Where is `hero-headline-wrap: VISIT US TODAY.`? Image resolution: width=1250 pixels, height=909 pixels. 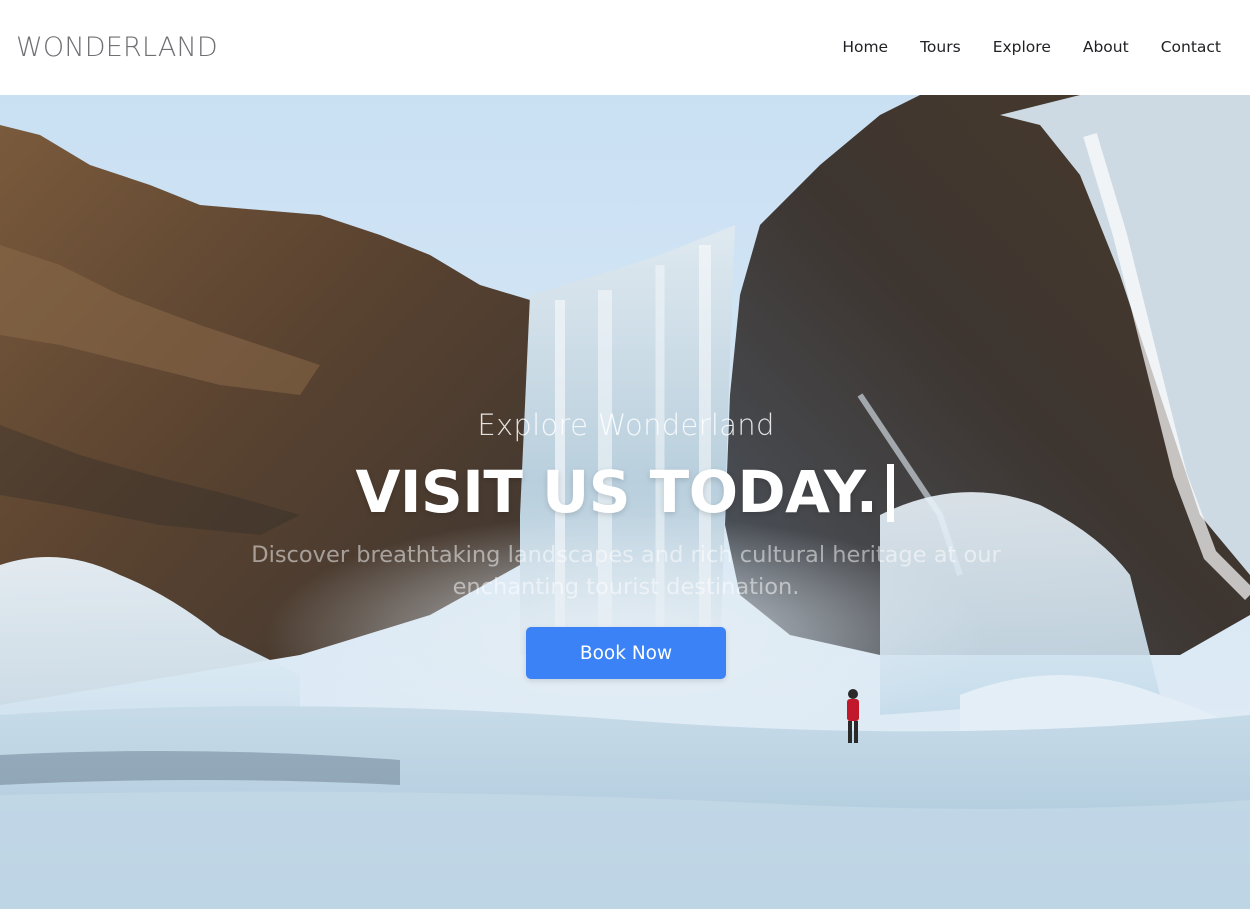
hero-headline-wrap: VISIT US TODAY. is located at coordinates (625, 492).